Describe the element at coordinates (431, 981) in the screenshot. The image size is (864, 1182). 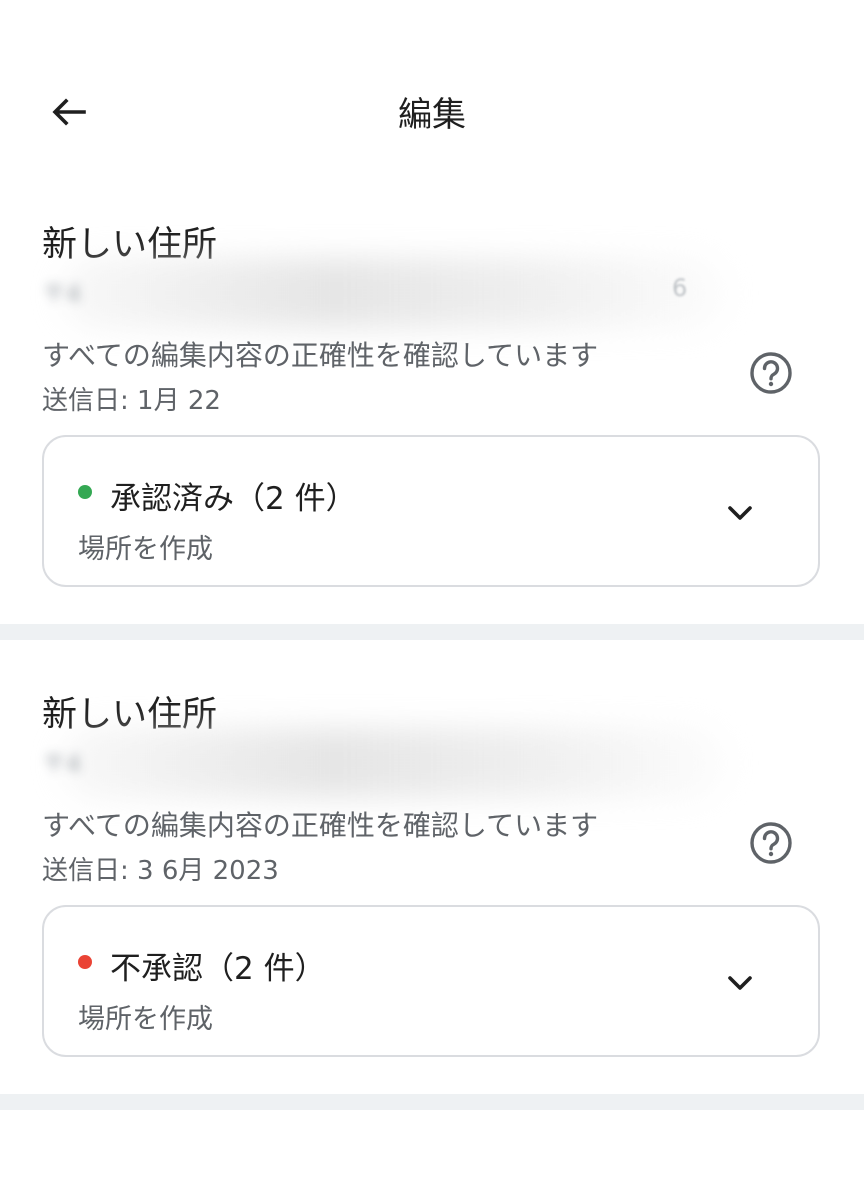
I see `status-dropdown: 不承認（2 件） 場所を作成` at that location.